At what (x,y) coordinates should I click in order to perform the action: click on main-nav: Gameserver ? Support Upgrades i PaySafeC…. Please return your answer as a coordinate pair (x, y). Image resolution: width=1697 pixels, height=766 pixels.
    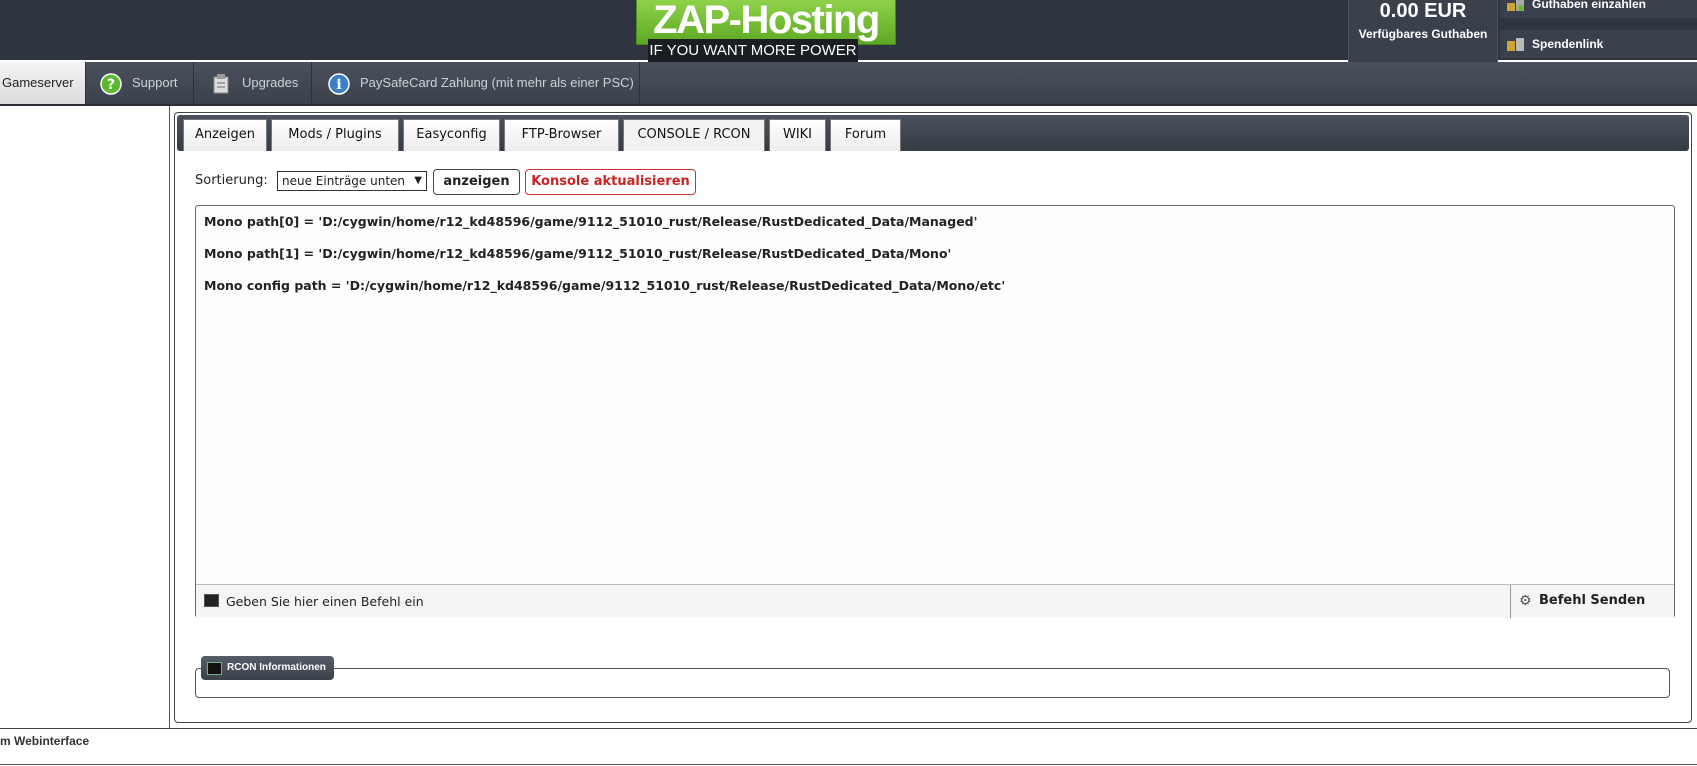
    Looking at the image, I should click on (848, 84).